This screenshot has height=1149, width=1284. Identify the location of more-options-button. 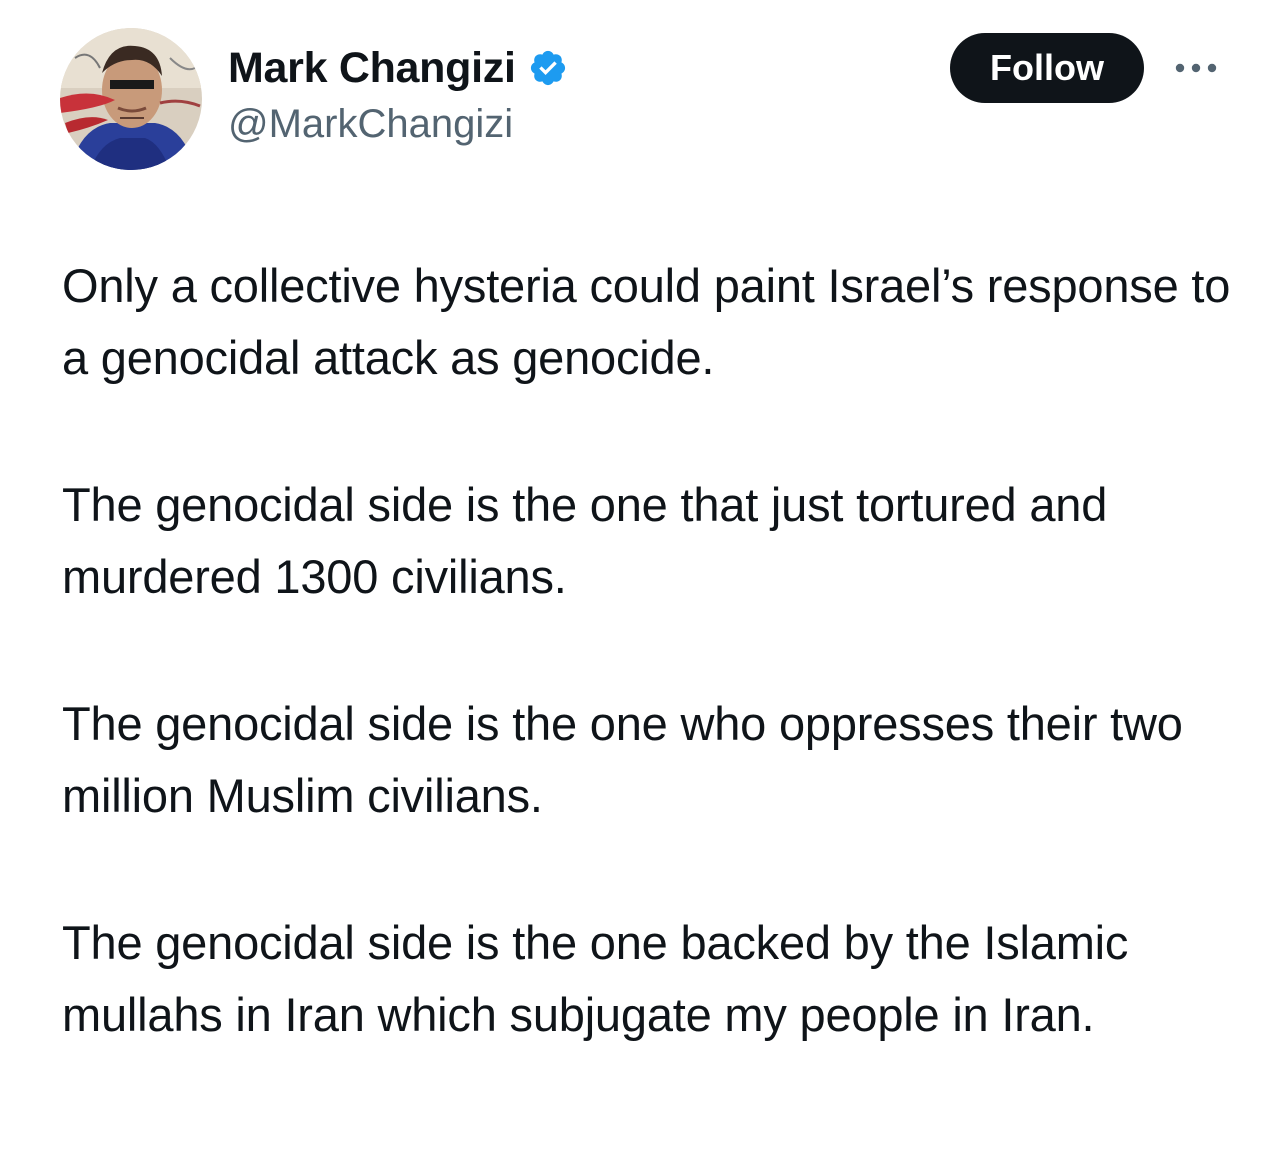
(1196, 68).